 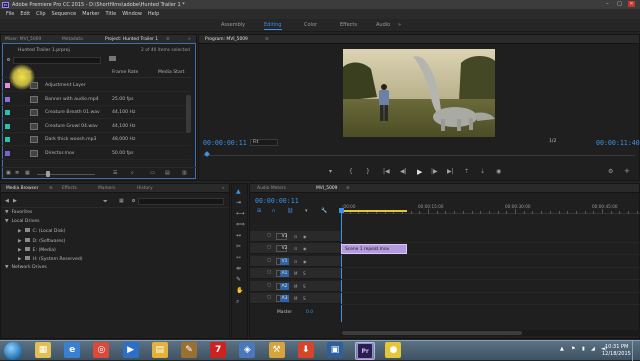 What do you see at coordinates (274, 211) in the screenshot?
I see `snap-icon: ∩` at bounding box center [274, 211].